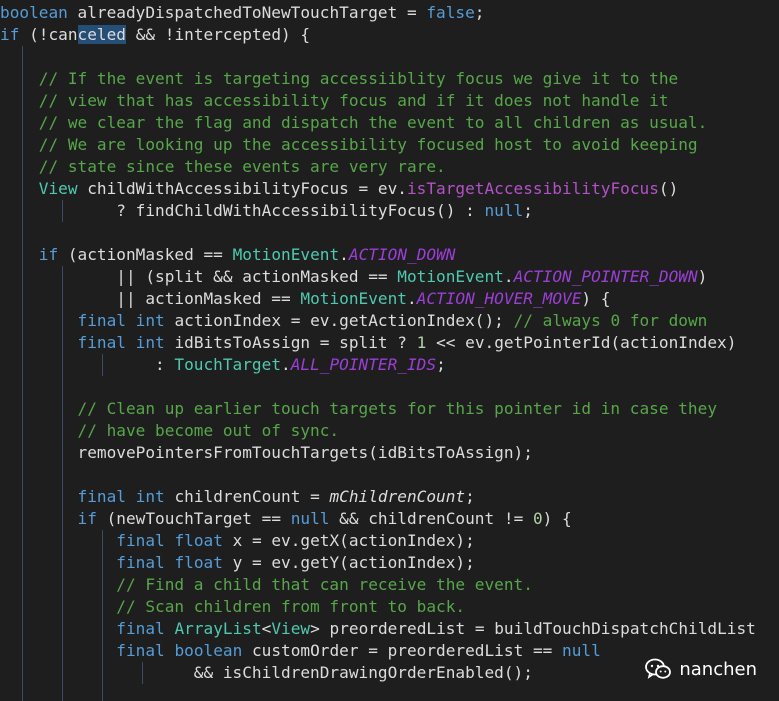 This screenshot has height=701, width=779. I want to click on code-comment: // Scan children from front to back., so click(233, 606).